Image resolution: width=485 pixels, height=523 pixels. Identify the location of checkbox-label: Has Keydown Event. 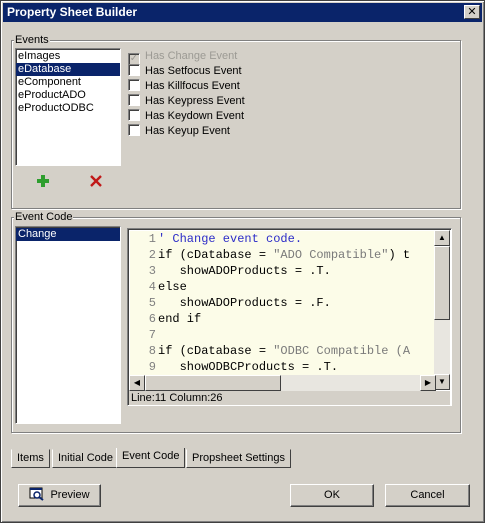
(195, 116).